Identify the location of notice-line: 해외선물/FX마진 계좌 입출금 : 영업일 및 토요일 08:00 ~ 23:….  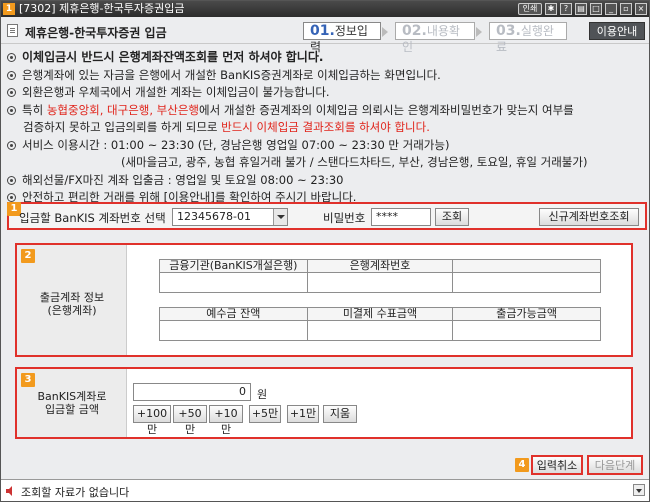
(327, 181).